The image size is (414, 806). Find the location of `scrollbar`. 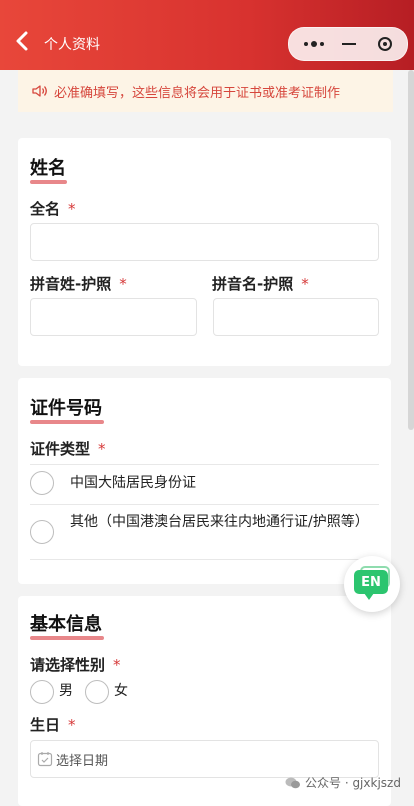

scrollbar is located at coordinates (411, 250).